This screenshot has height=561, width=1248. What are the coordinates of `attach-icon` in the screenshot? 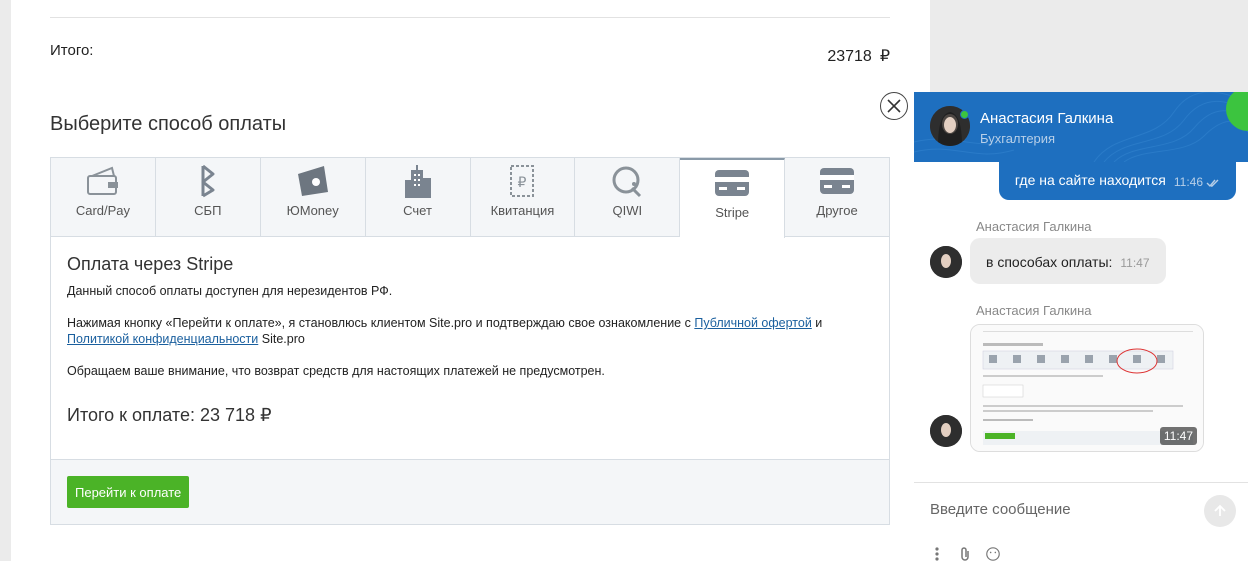 It's located at (965, 554).